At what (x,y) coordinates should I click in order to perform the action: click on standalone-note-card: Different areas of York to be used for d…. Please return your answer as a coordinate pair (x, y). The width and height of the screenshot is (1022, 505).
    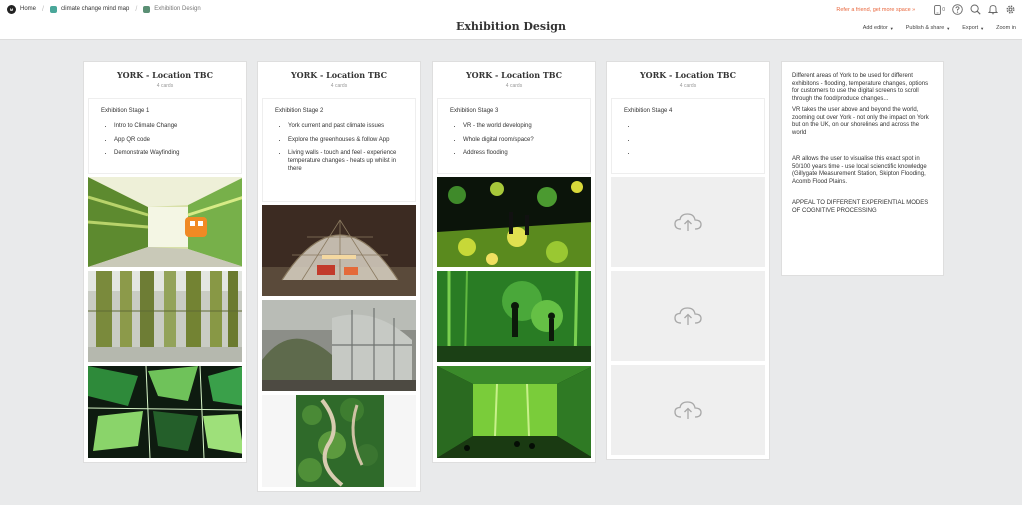
    Looking at the image, I should click on (862, 168).